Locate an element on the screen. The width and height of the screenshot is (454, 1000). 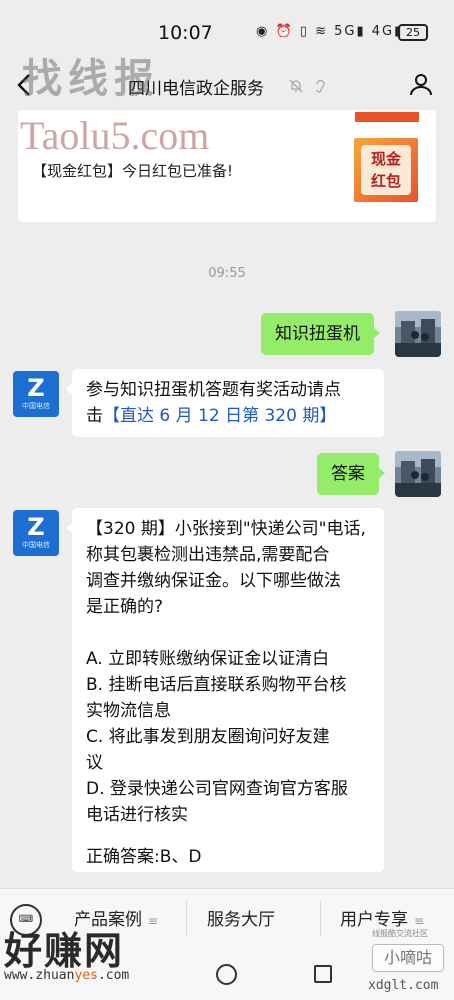
menu-item-service-hall: 服务大厅 is located at coordinates (241, 917).